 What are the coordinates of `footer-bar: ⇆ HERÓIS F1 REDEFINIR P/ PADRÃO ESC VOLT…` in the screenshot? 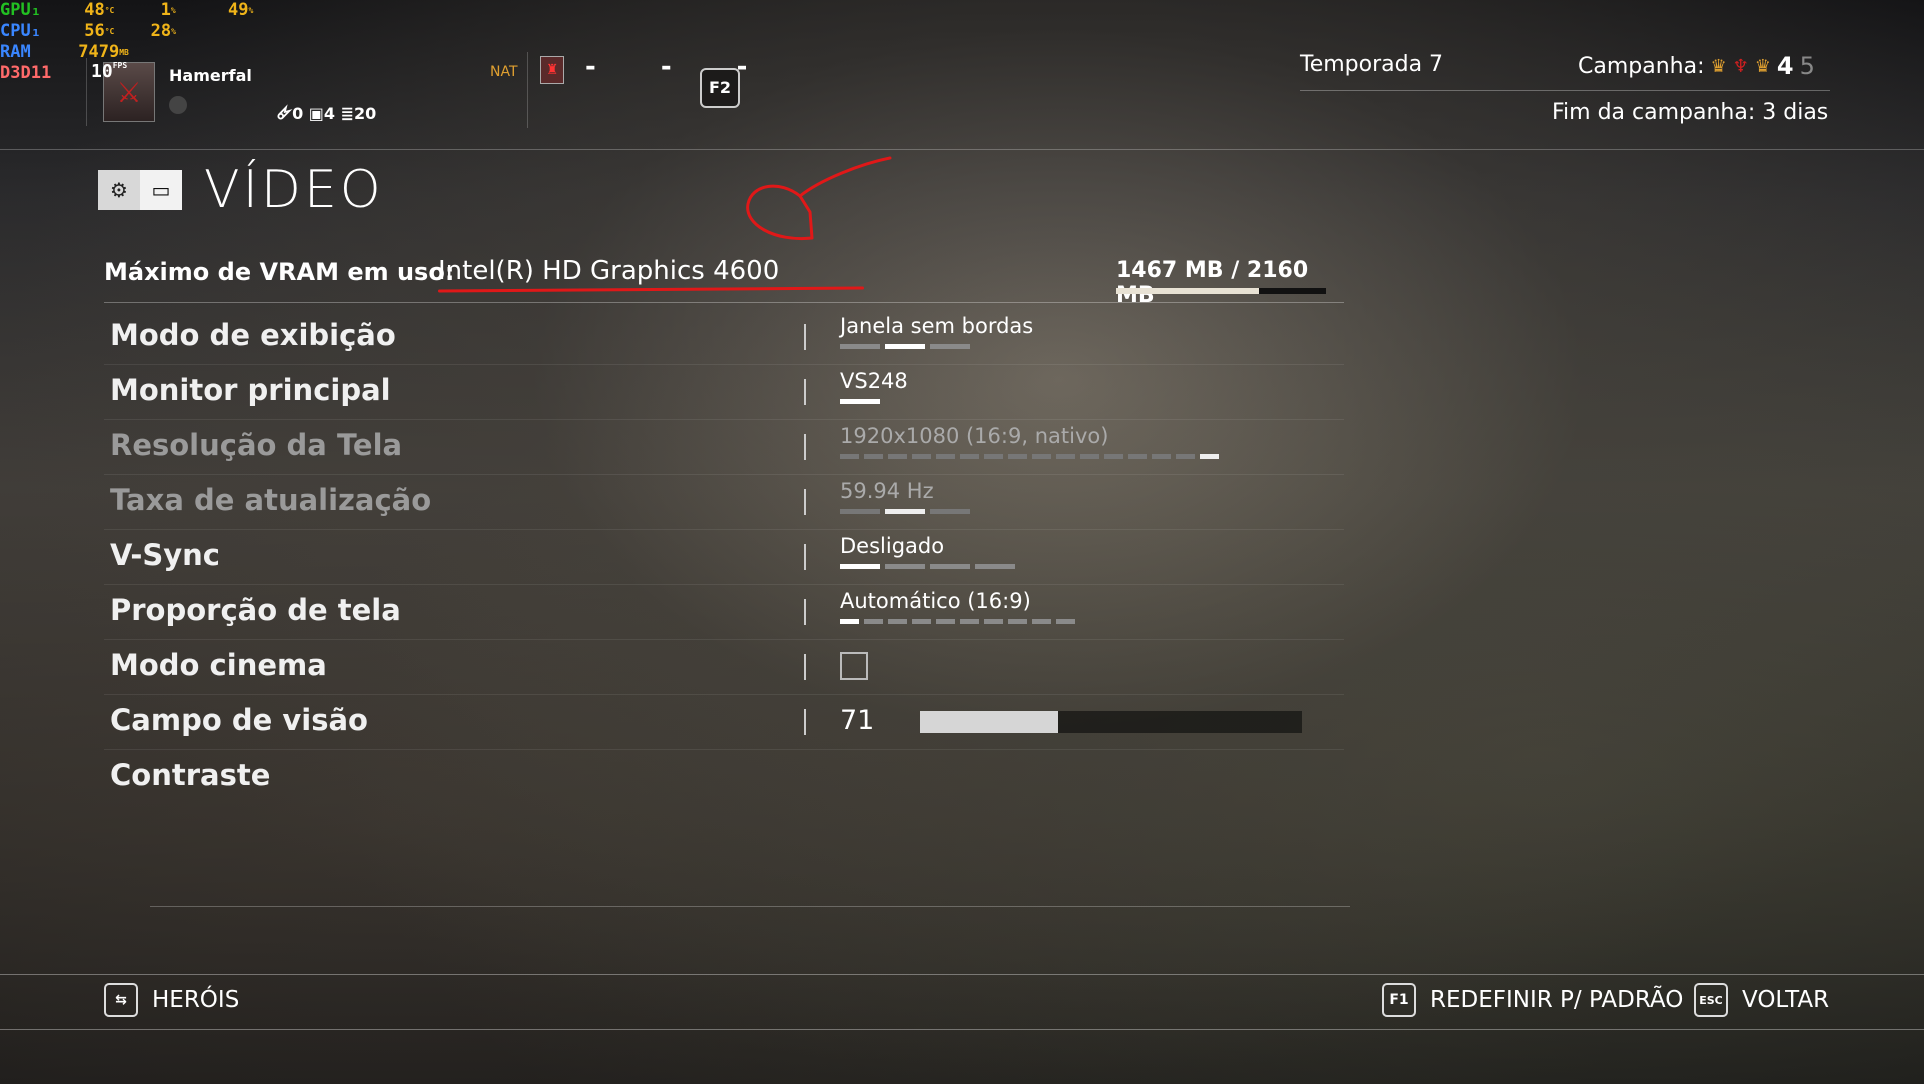 It's located at (962, 1002).